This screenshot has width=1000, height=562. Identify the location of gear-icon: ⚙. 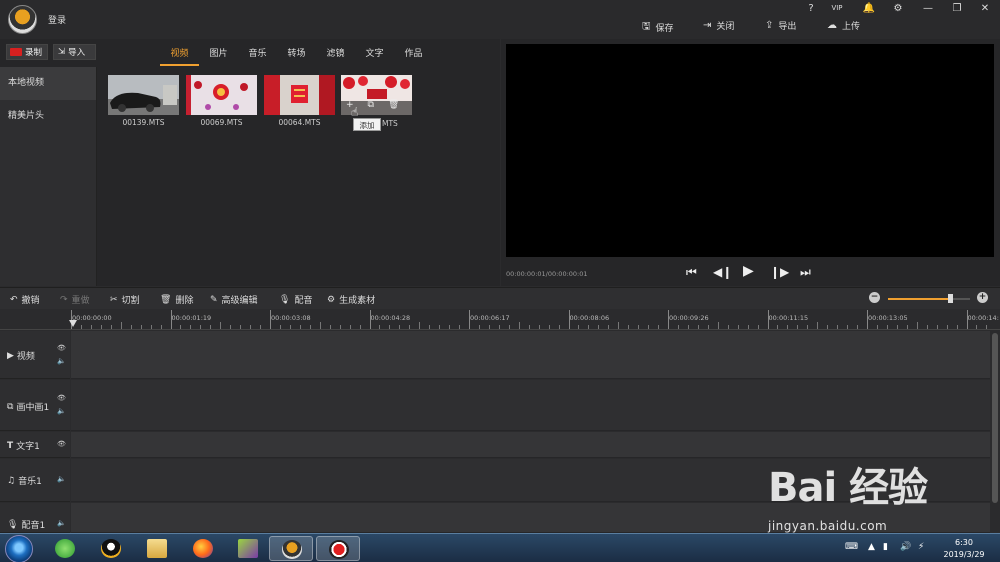
(898, 8).